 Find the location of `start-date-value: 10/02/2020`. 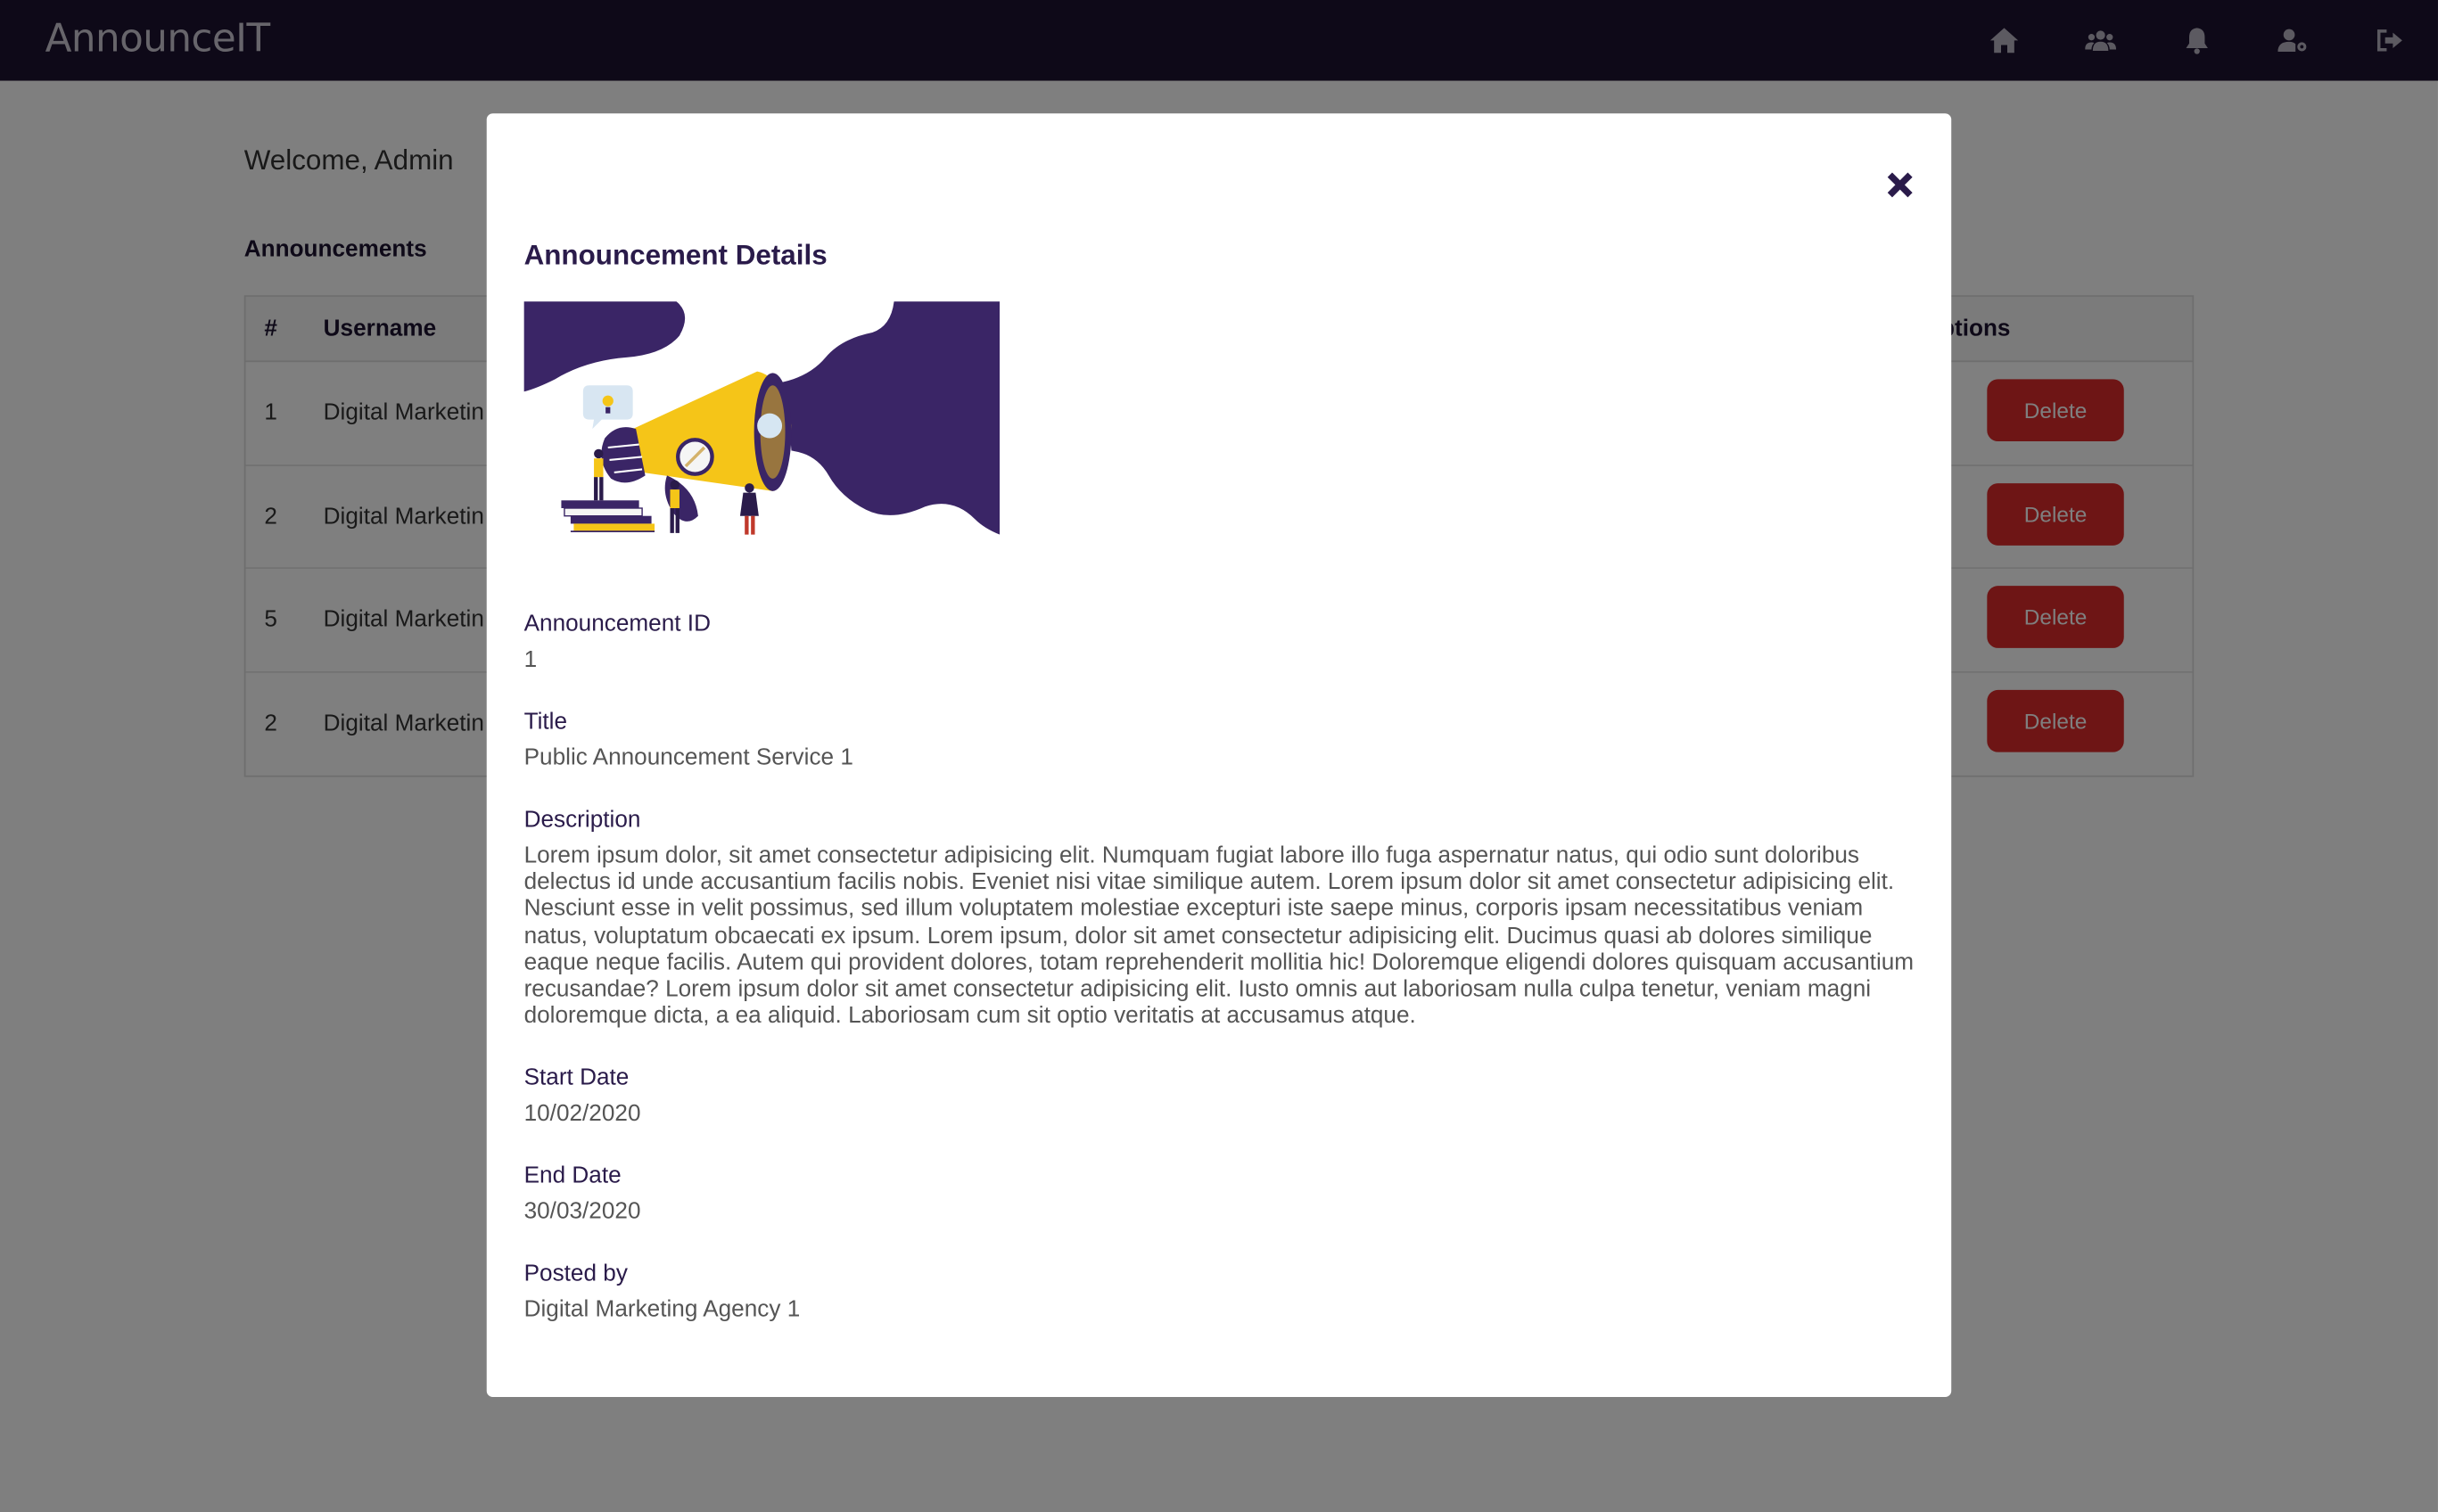

start-date-value: 10/02/2020 is located at coordinates (582, 1113).